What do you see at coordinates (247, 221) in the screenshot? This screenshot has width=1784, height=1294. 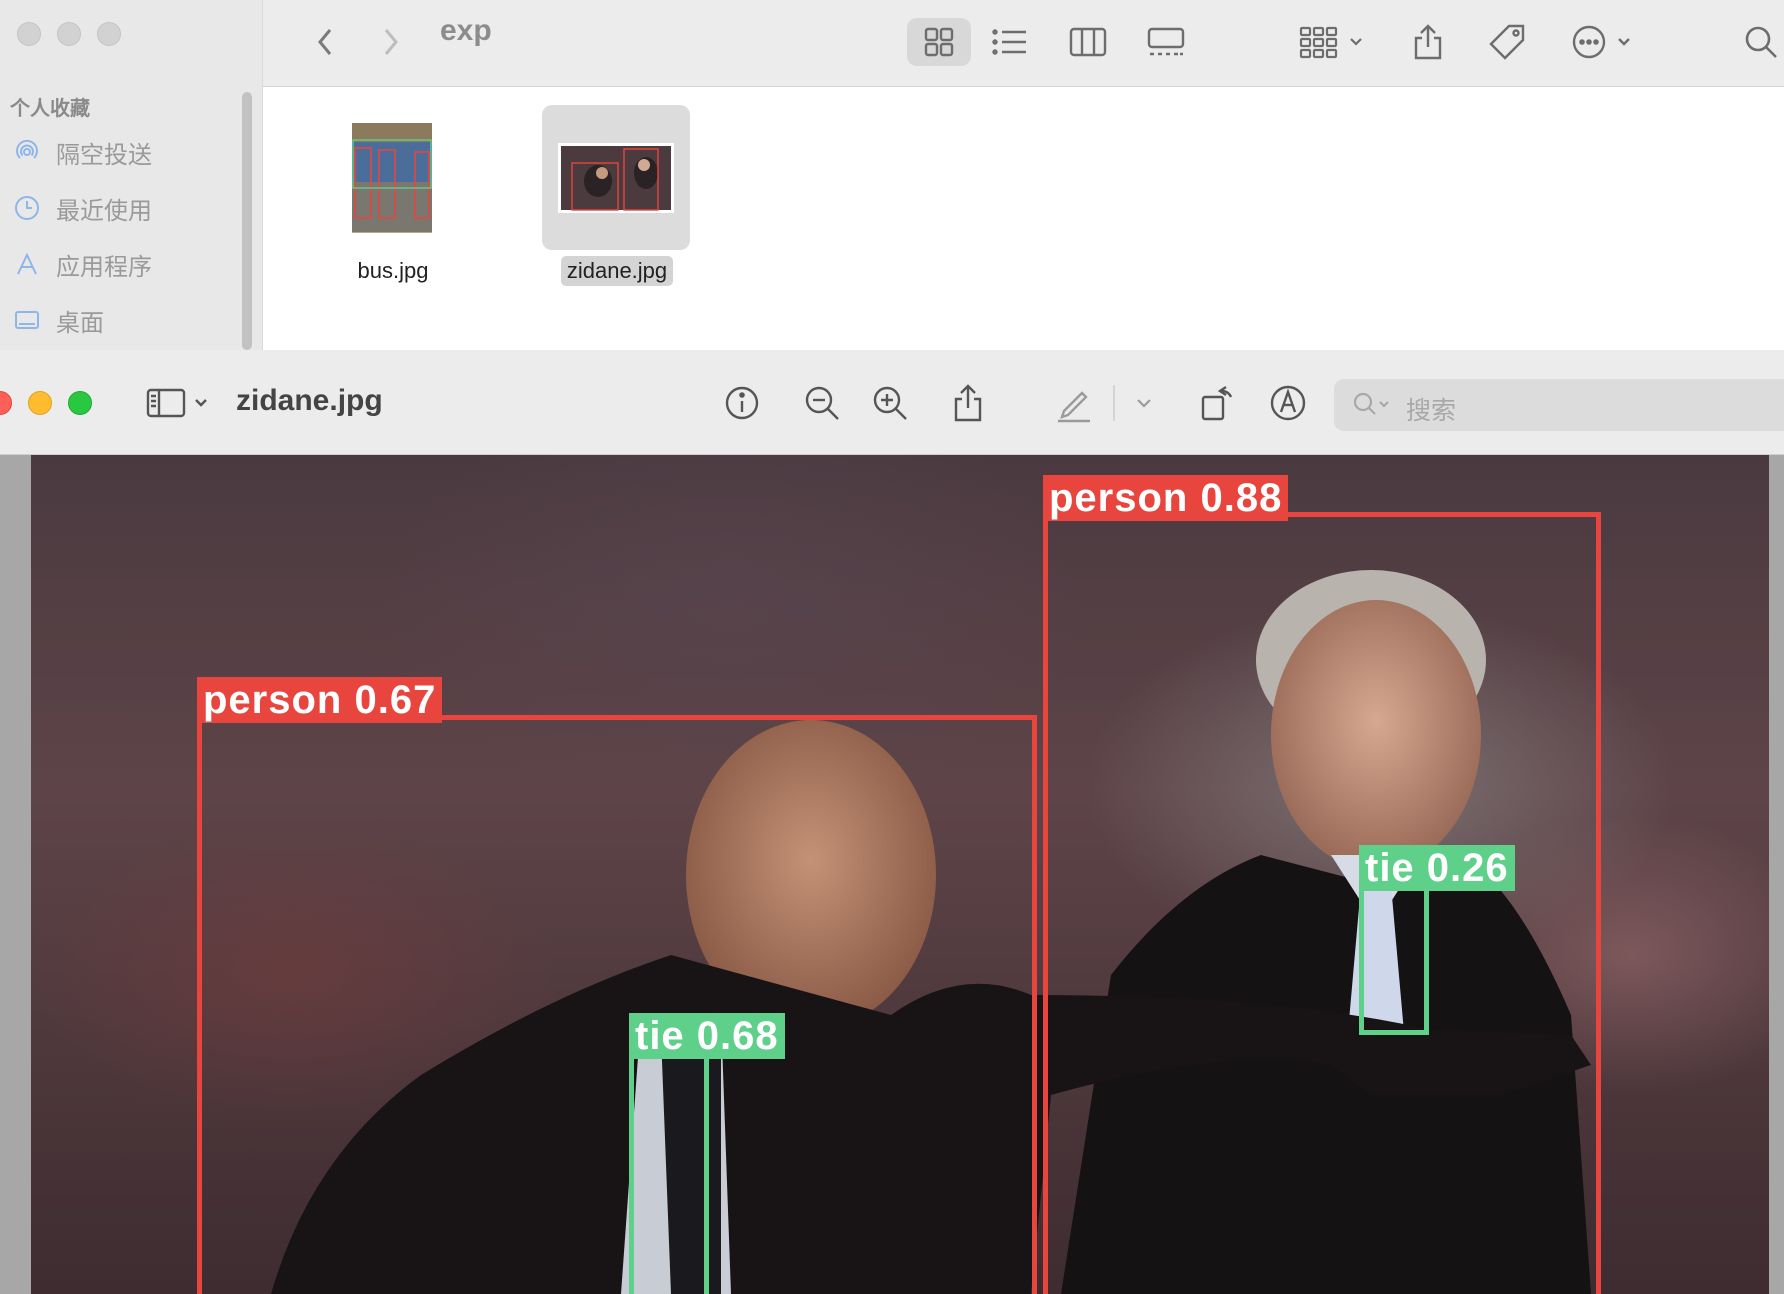 I see `sidebar-scrollbar` at bounding box center [247, 221].